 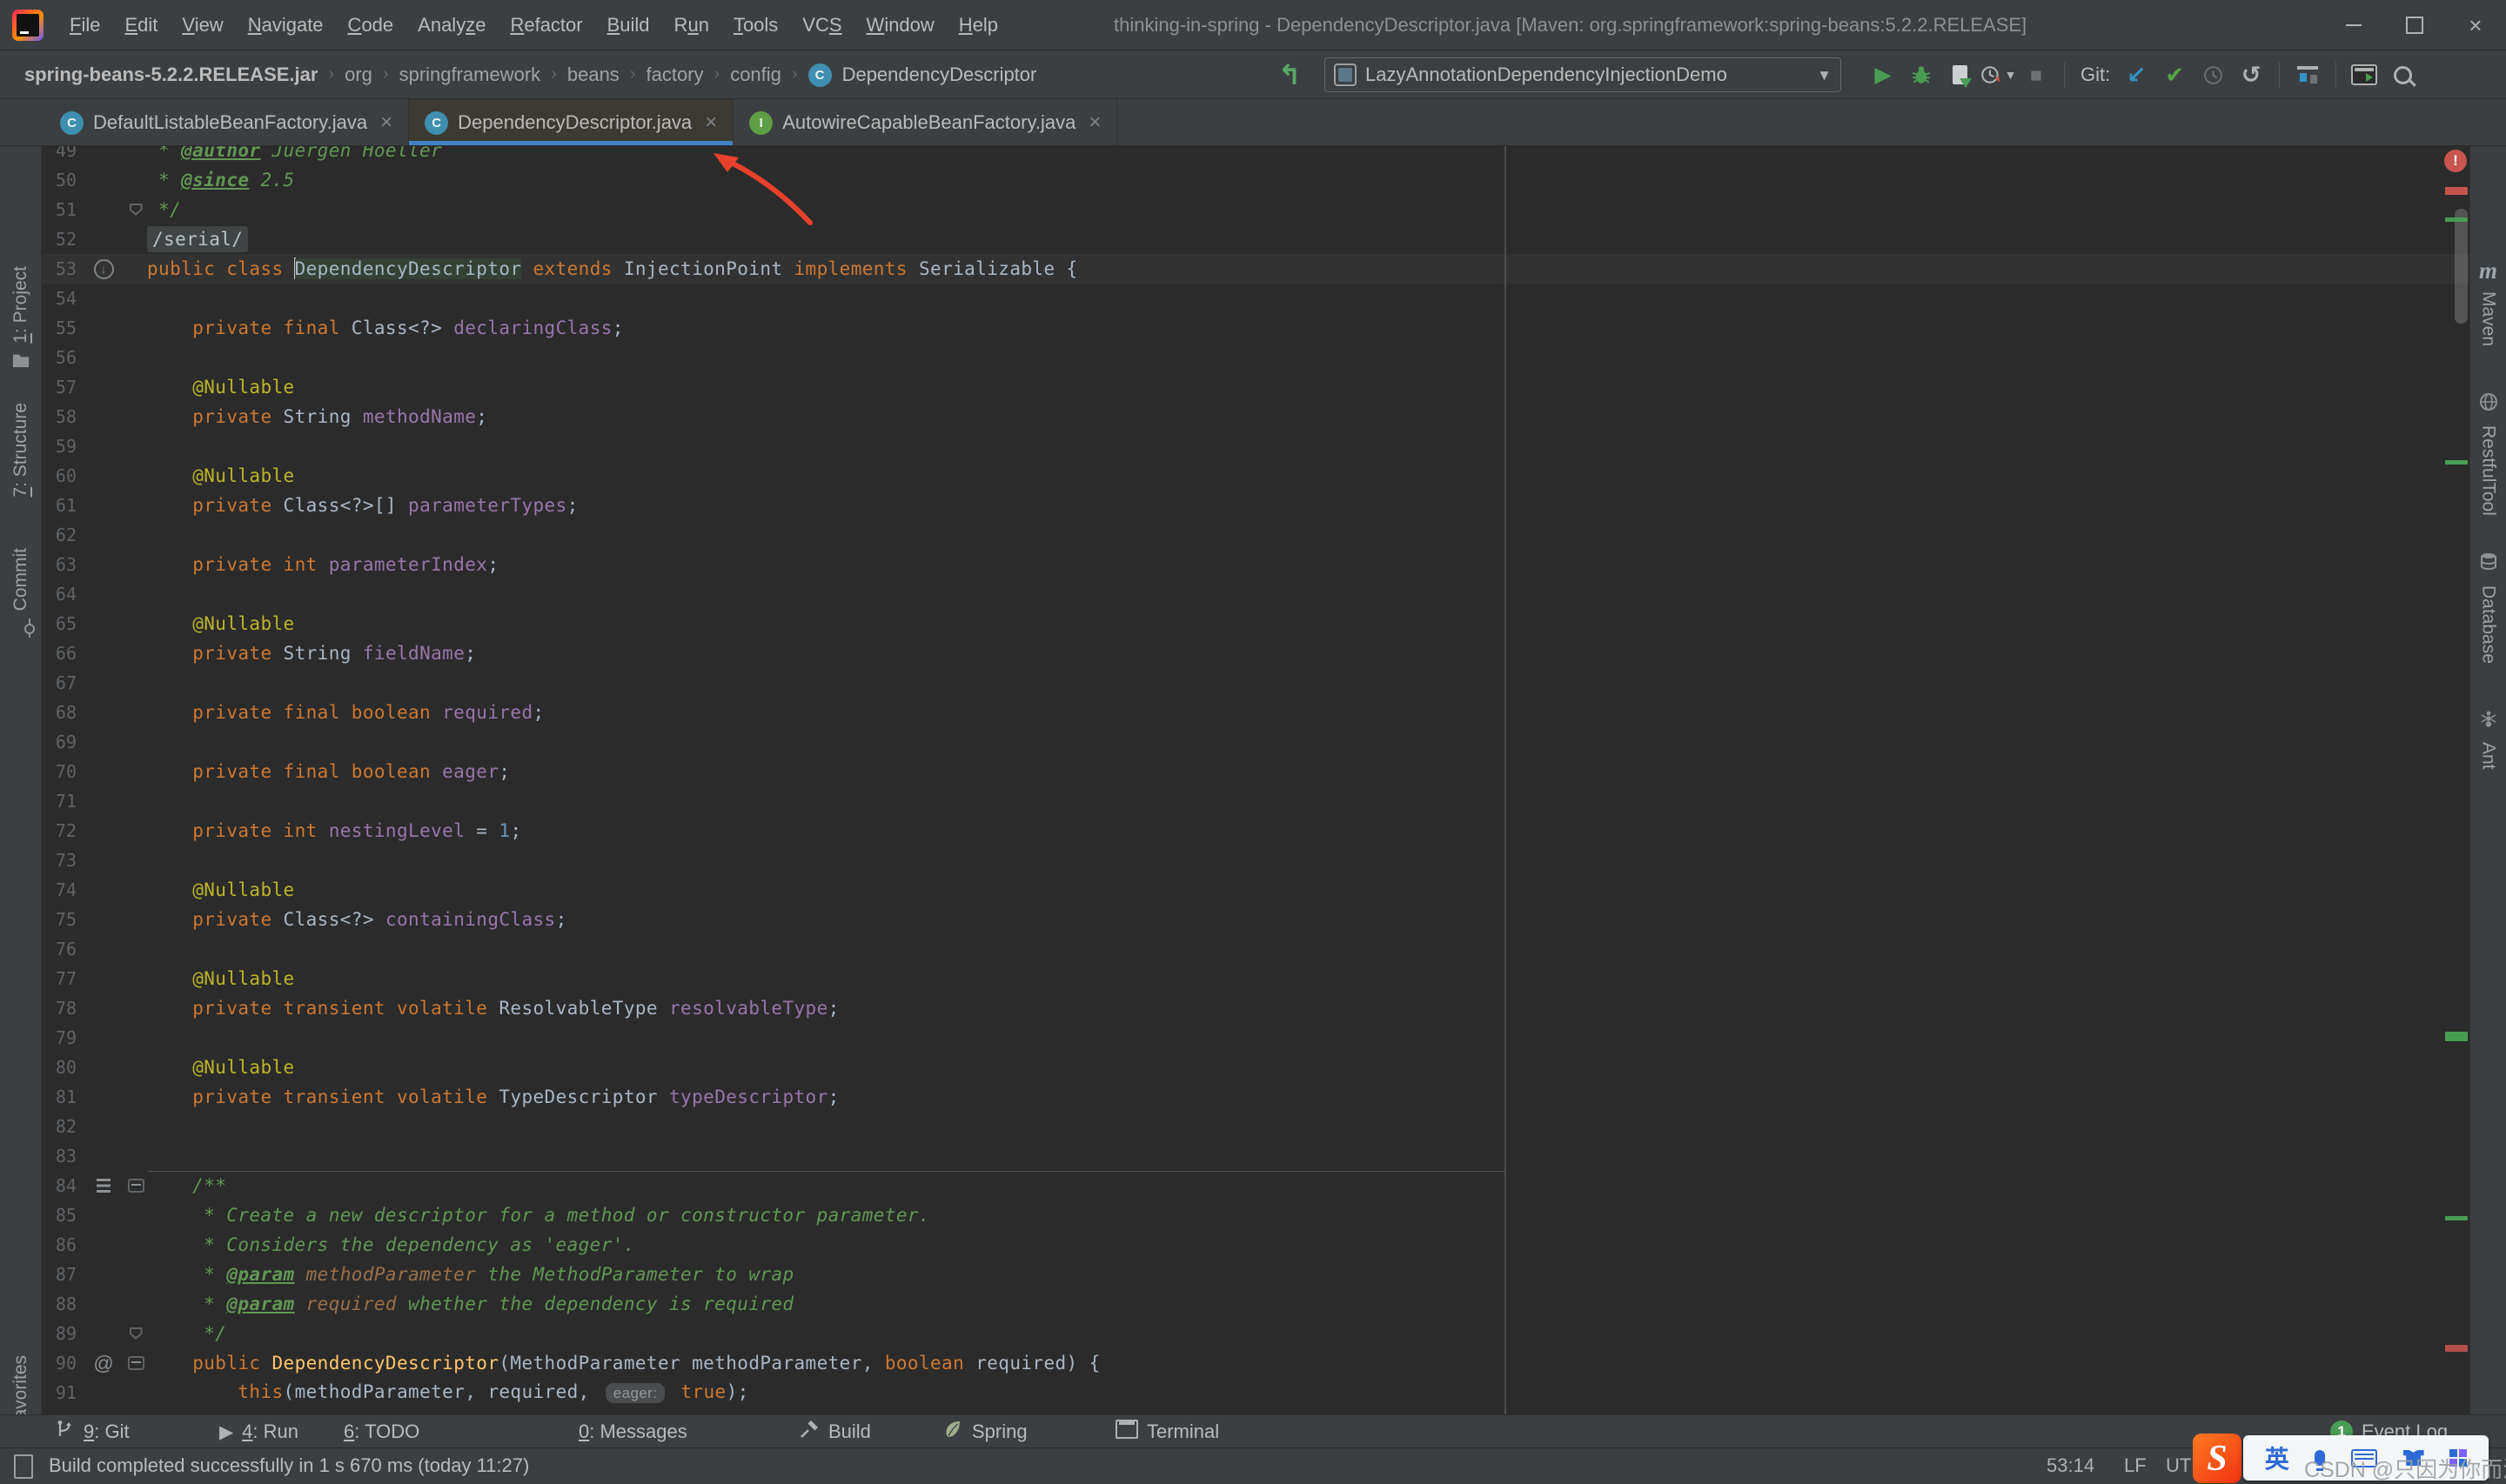 What do you see at coordinates (2307, 75) in the screenshot?
I see `shelve-button` at bounding box center [2307, 75].